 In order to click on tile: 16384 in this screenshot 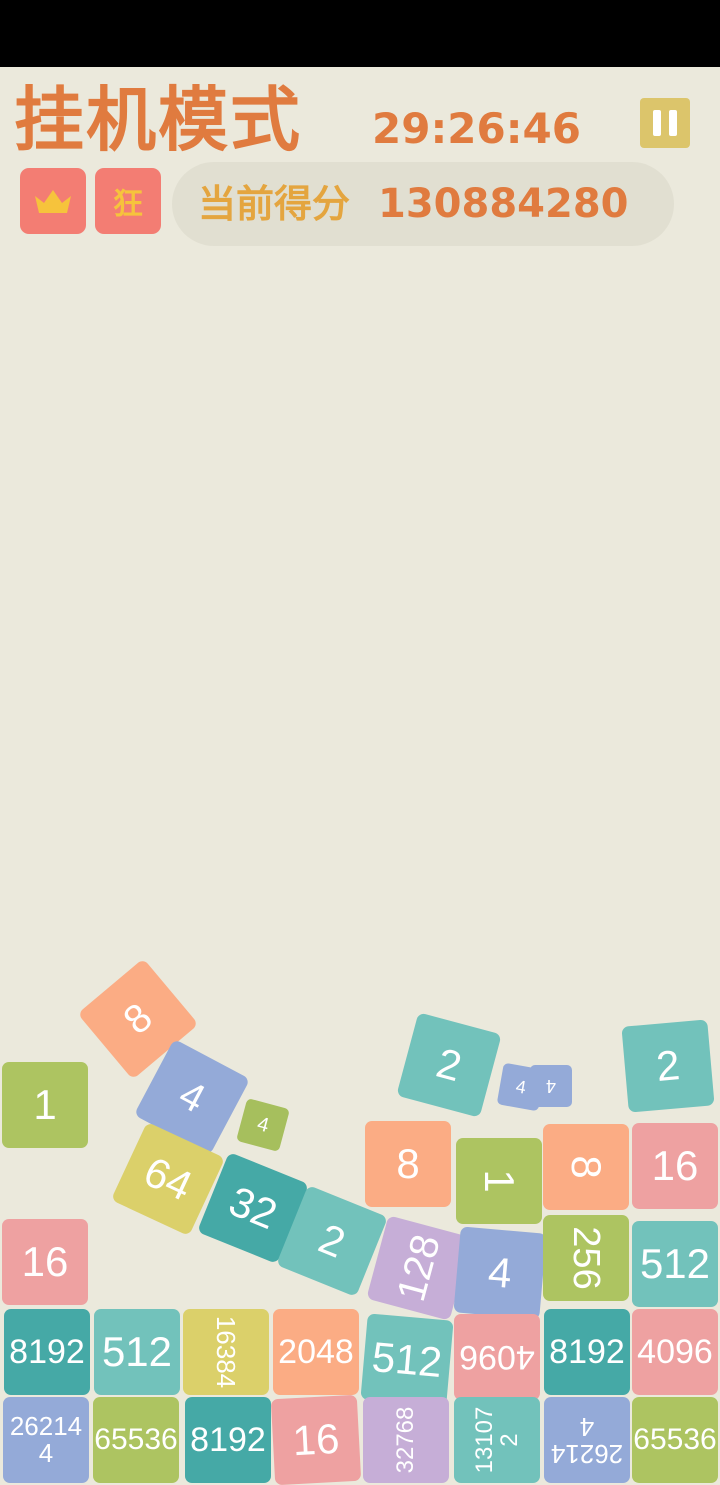, I will do `click(226, 1352)`.